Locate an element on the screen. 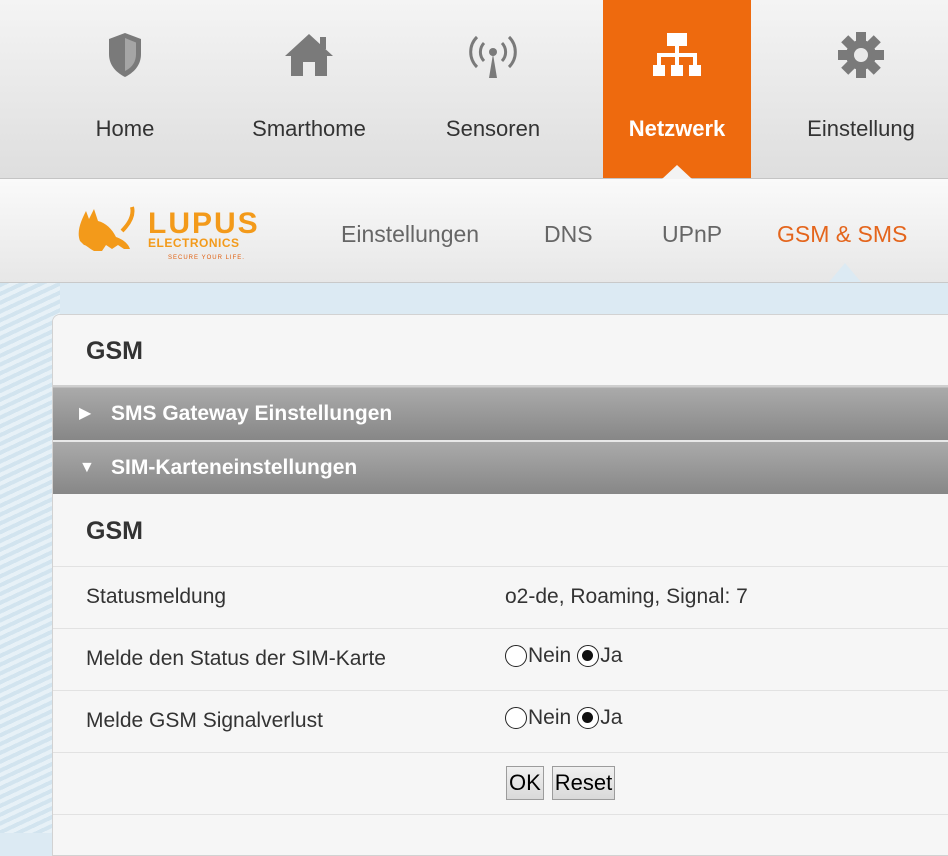 This screenshot has width=948, height=856. buttons-row: OK Reset is located at coordinates (500, 784).